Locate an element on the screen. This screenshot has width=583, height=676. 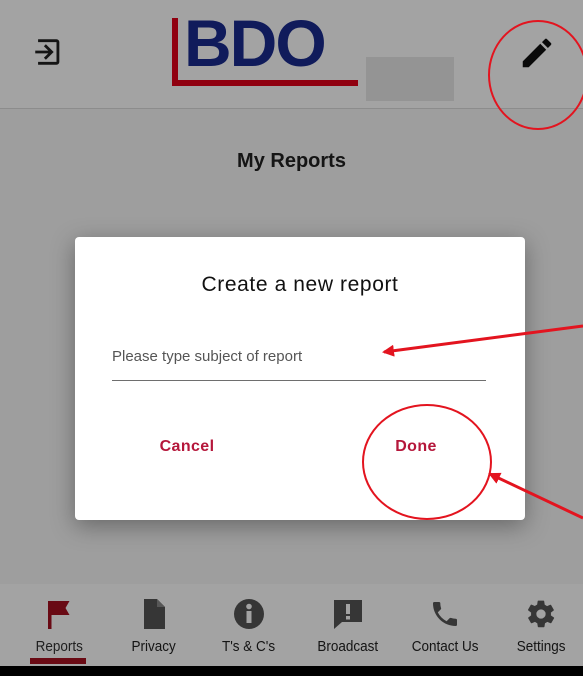
annotation-circle-done is located at coordinates (427, 462).